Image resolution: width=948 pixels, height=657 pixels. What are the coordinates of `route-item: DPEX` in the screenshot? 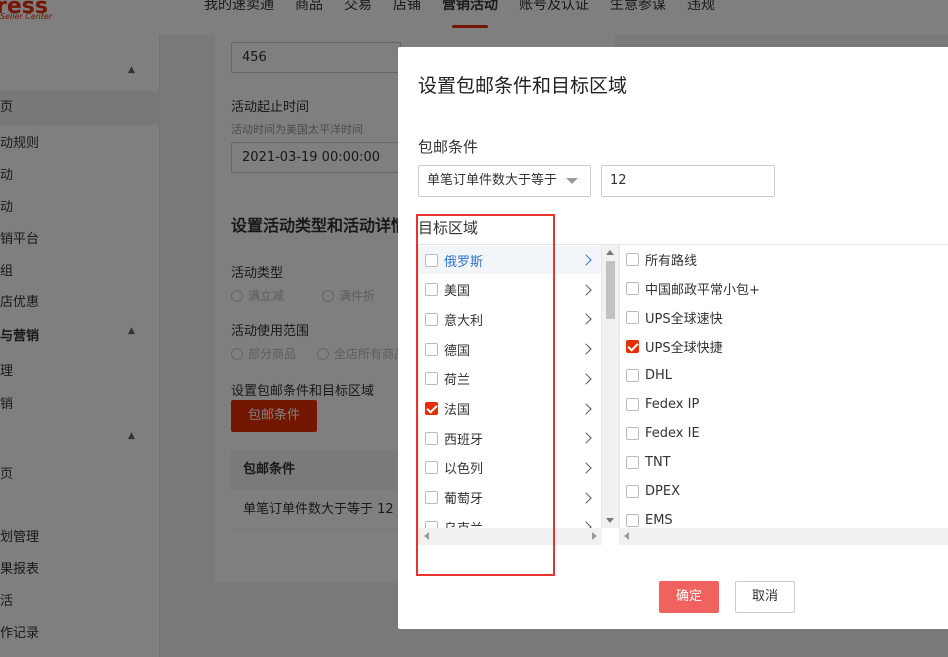 It's located at (784, 492).